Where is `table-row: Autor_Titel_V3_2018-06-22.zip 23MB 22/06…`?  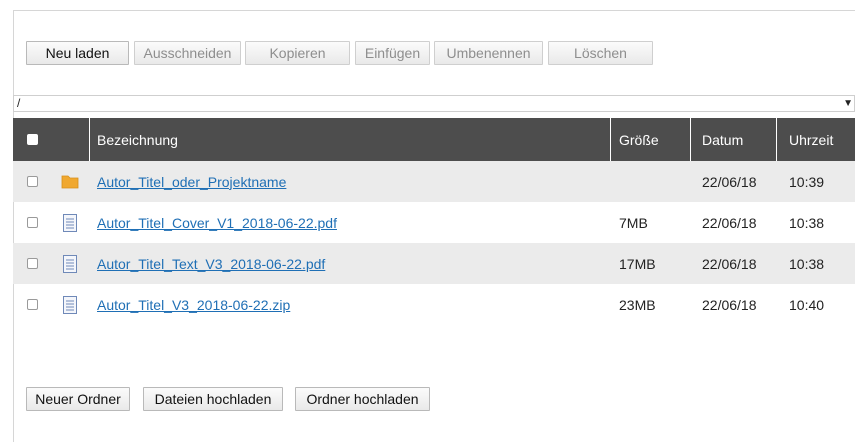 table-row: Autor_Titel_V3_2018-06-22.zip 23MB 22/06… is located at coordinates (434, 304).